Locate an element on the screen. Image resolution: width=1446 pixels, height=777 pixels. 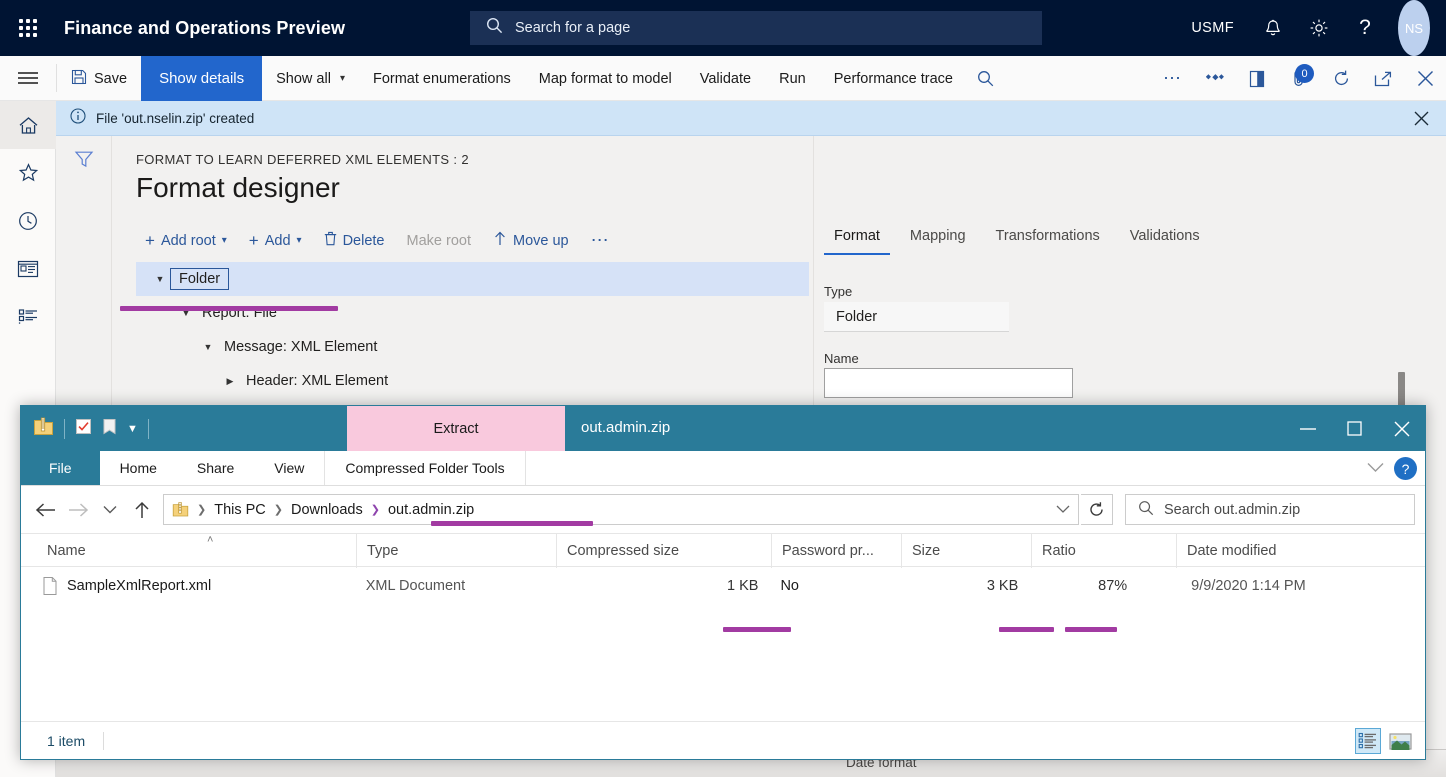
ribbon-tab-compressed-folder-tools: Compressed Folder Tools is located at coordinates (425, 468).